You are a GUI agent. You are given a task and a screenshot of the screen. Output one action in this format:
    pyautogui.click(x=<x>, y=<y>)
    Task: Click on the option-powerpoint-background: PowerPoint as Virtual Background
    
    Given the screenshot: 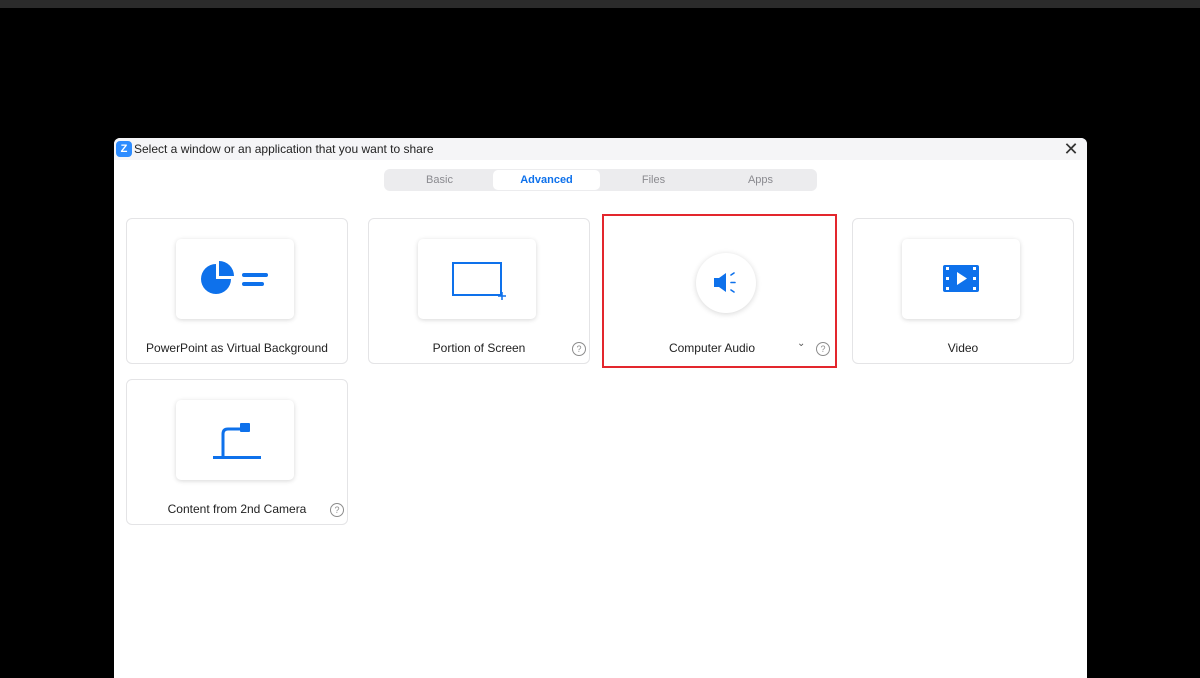 What is the action you would take?
    pyautogui.click(x=237, y=291)
    